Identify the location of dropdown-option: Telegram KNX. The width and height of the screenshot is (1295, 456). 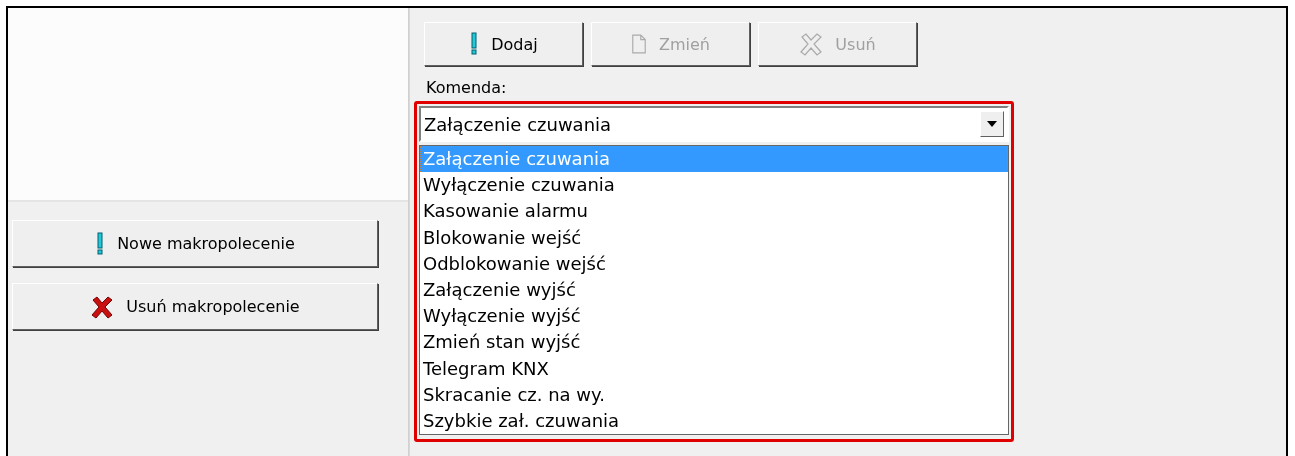
(714, 368).